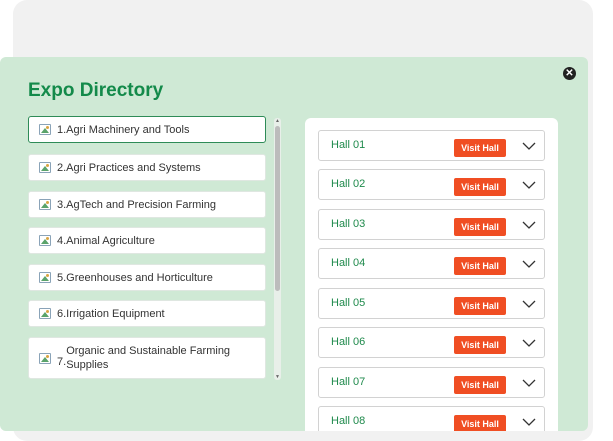  What do you see at coordinates (348, 421) in the screenshot?
I see `hall-name: Hall 08` at bounding box center [348, 421].